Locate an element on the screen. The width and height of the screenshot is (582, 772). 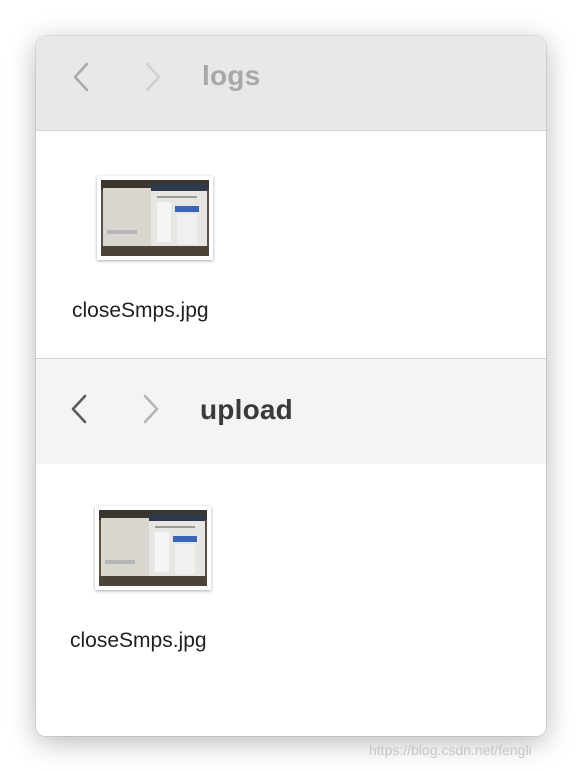
folder-title: upload is located at coordinates (246, 409).